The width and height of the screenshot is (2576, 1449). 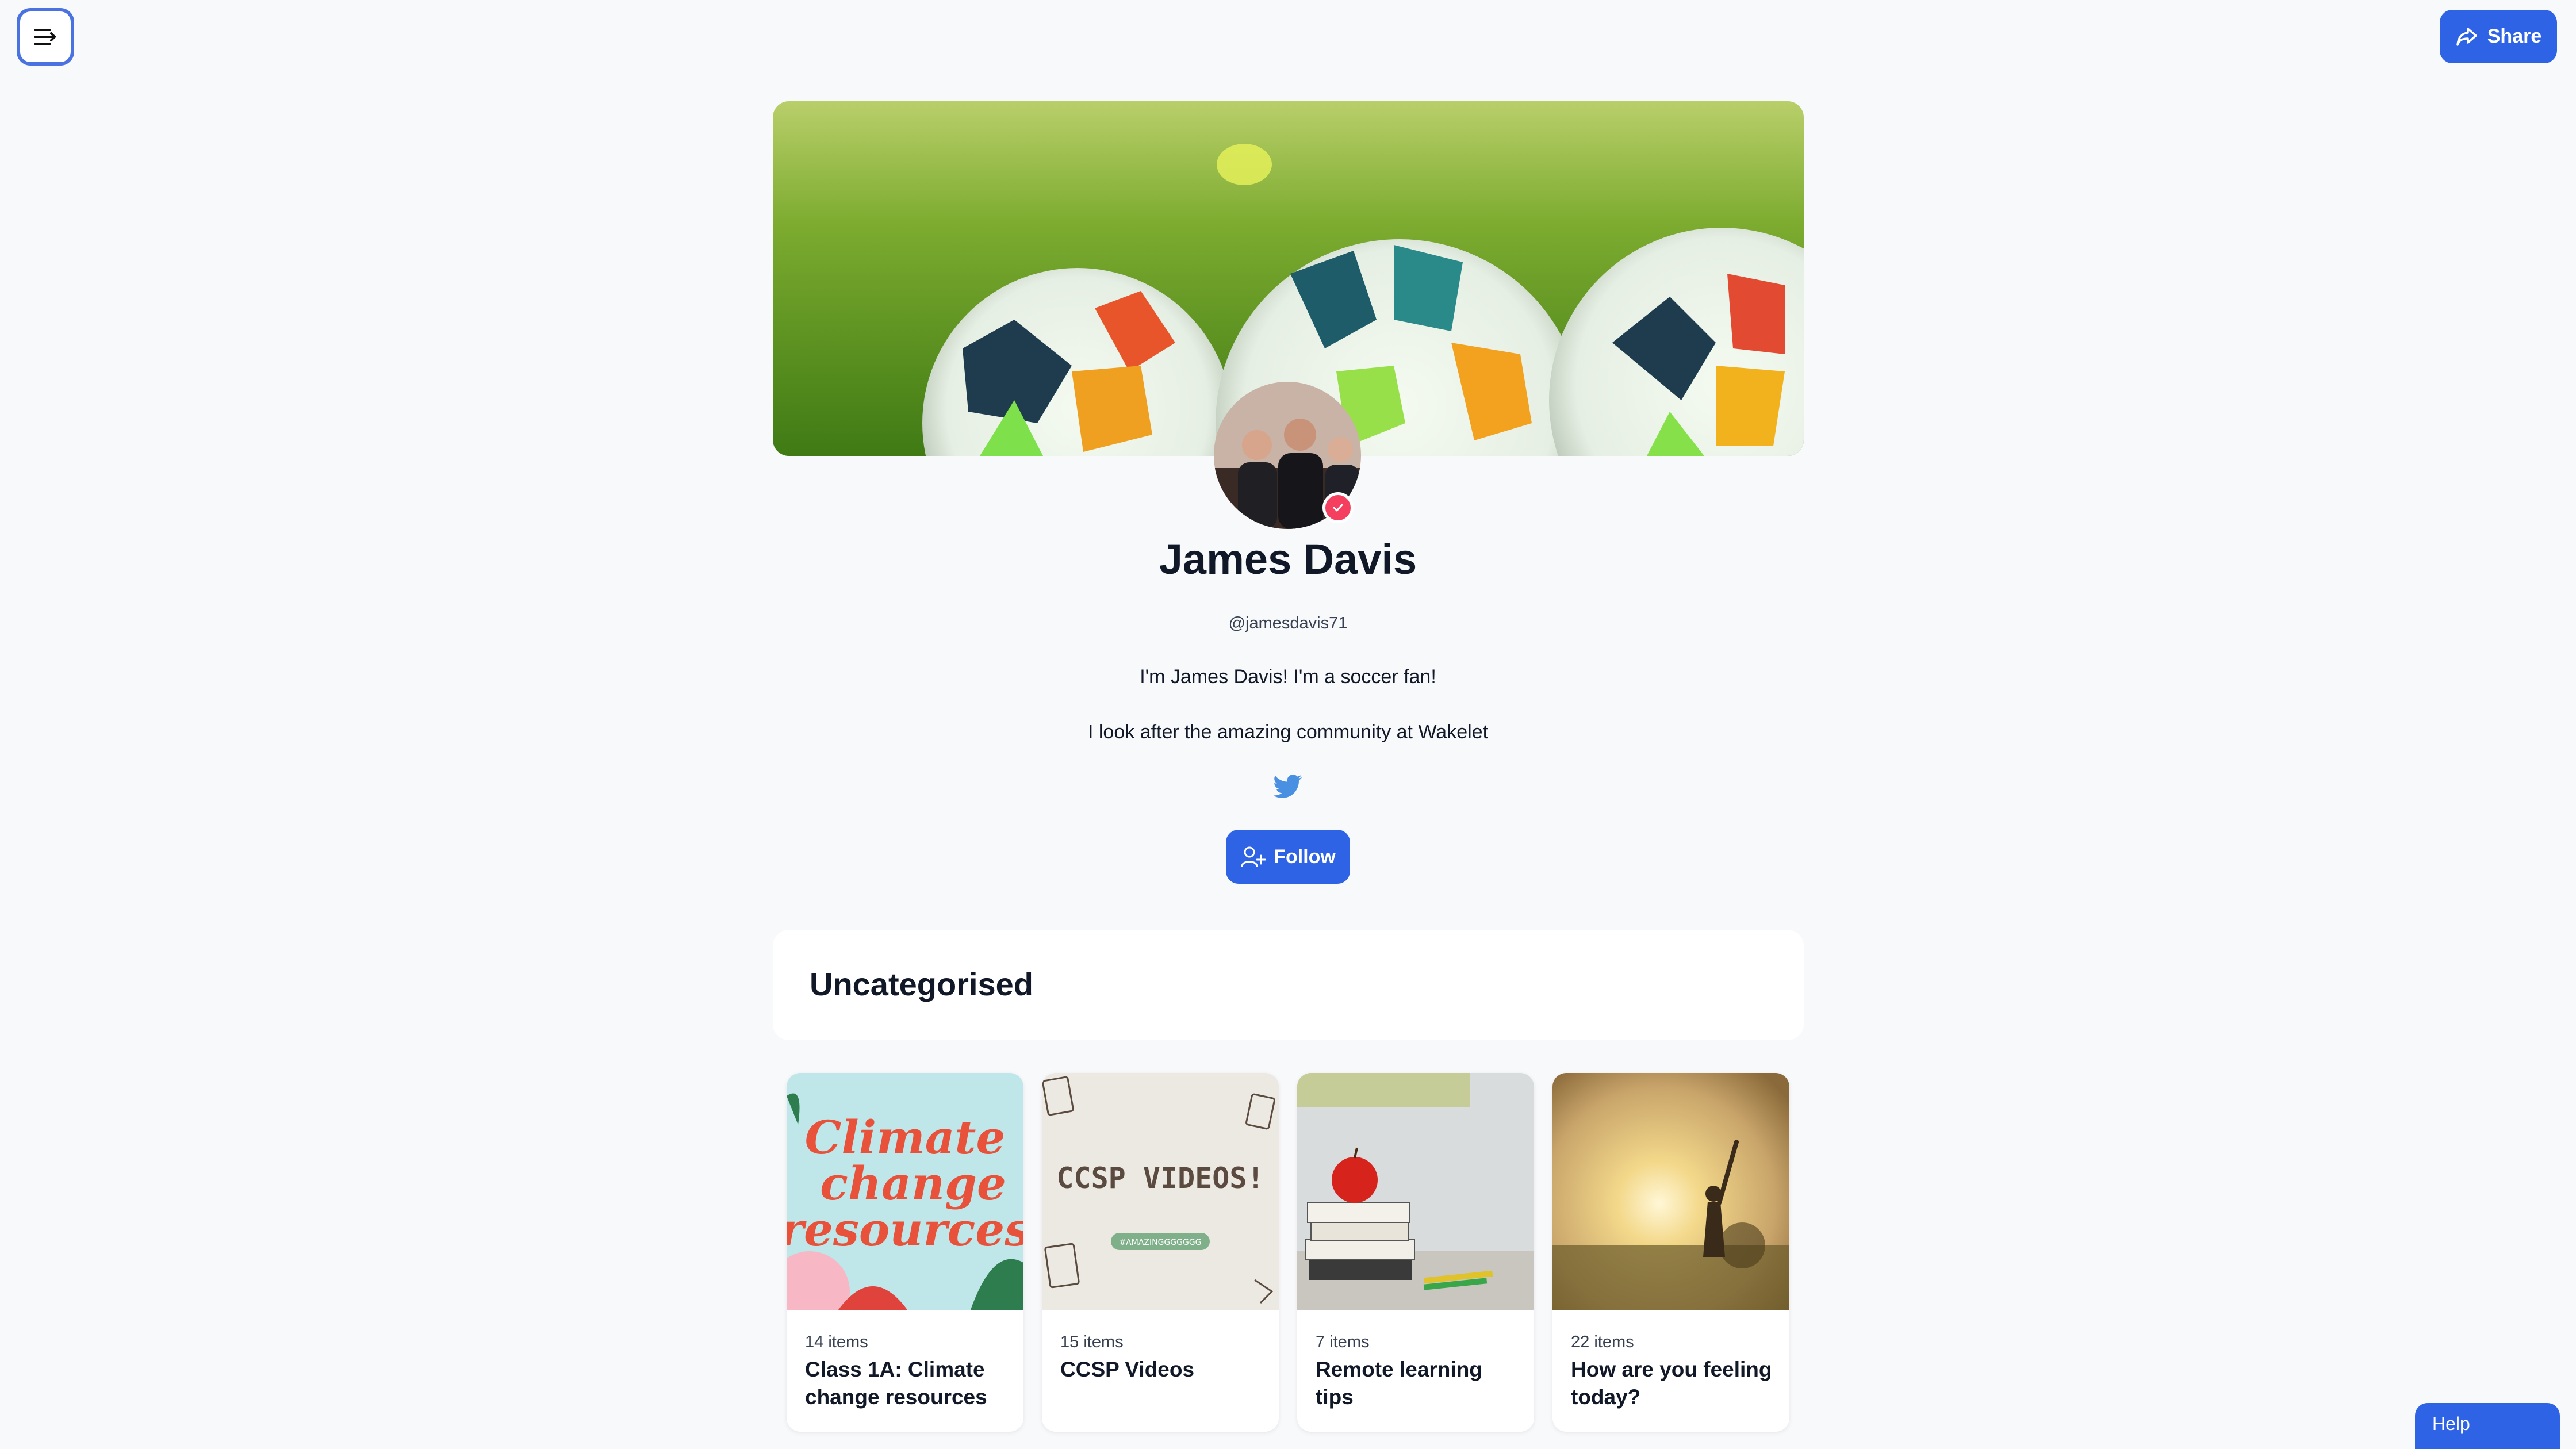 What do you see at coordinates (1399, 1383) in the screenshot?
I see `collection-title: Remote learning tips` at bounding box center [1399, 1383].